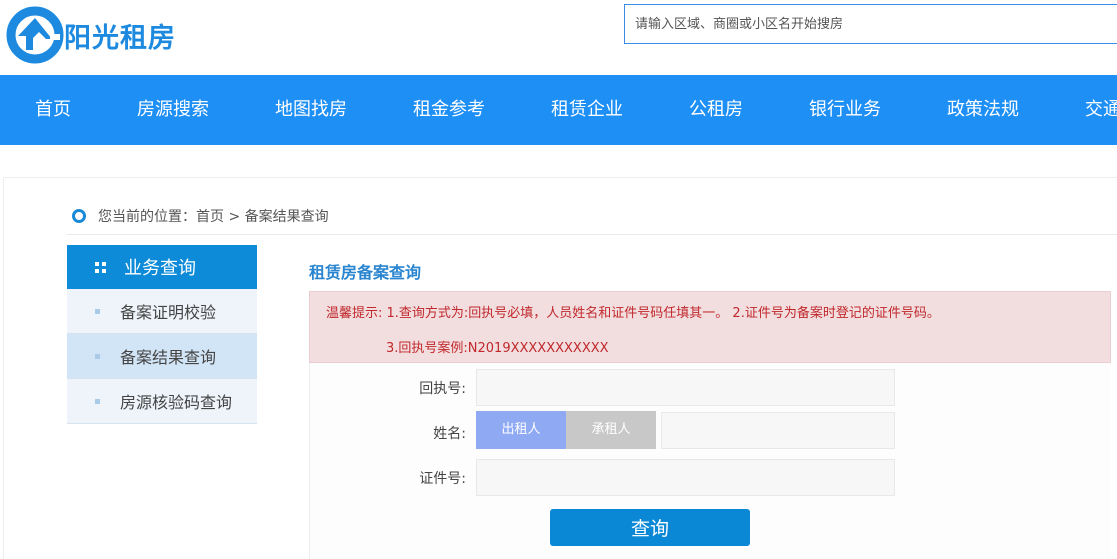 This screenshot has width=1117, height=559. I want to click on nav-item-policies: 政策法规, so click(983, 110).